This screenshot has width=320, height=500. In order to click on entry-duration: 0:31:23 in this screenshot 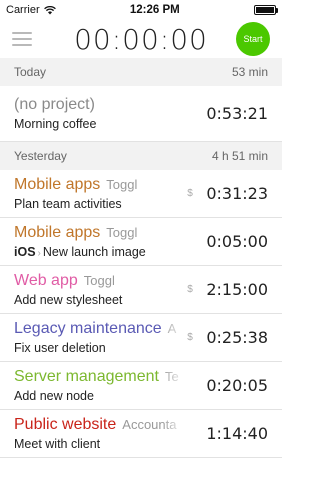, I will do `click(237, 193)`.